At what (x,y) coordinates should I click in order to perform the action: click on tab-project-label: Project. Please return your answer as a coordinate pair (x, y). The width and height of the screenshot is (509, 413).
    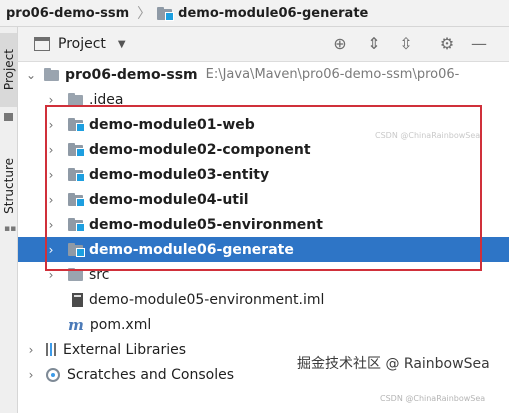
    Looking at the image, I should click on (8, 70).